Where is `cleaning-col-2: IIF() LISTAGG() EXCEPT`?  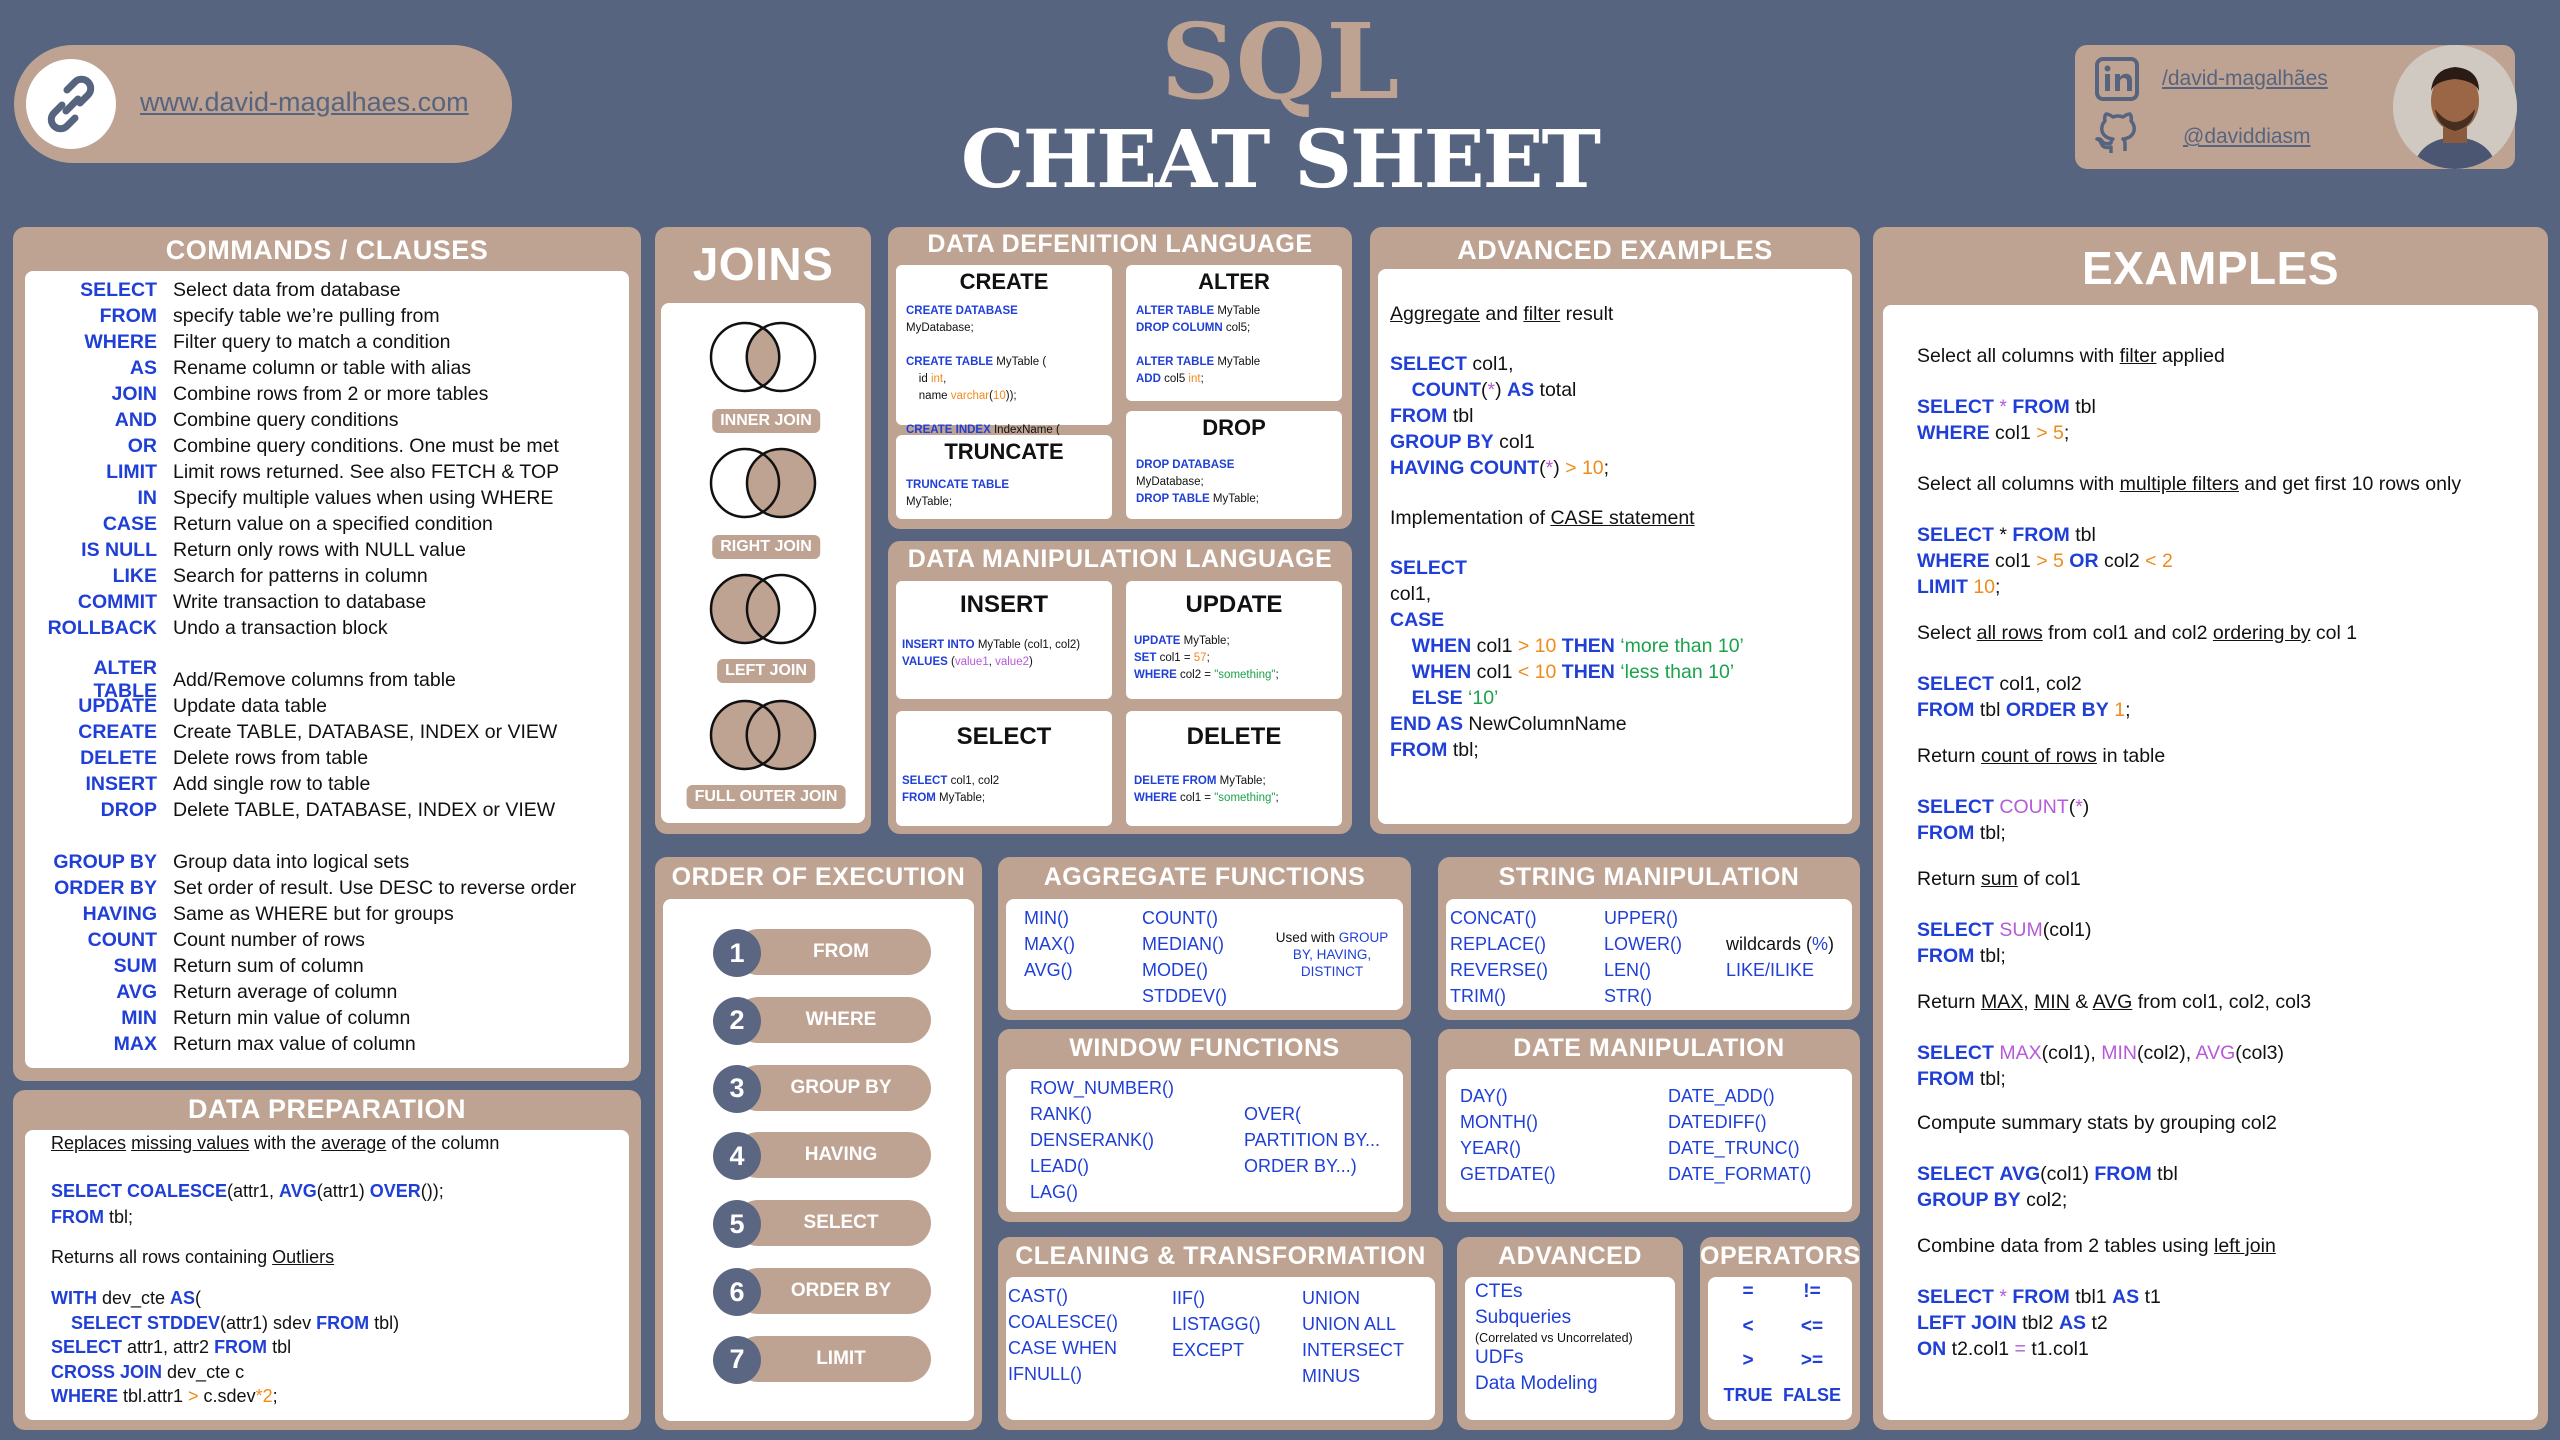
cleaning-col-2: IIF() LISTAGG() EXCEPT is located at coordinates (1216, 1324).